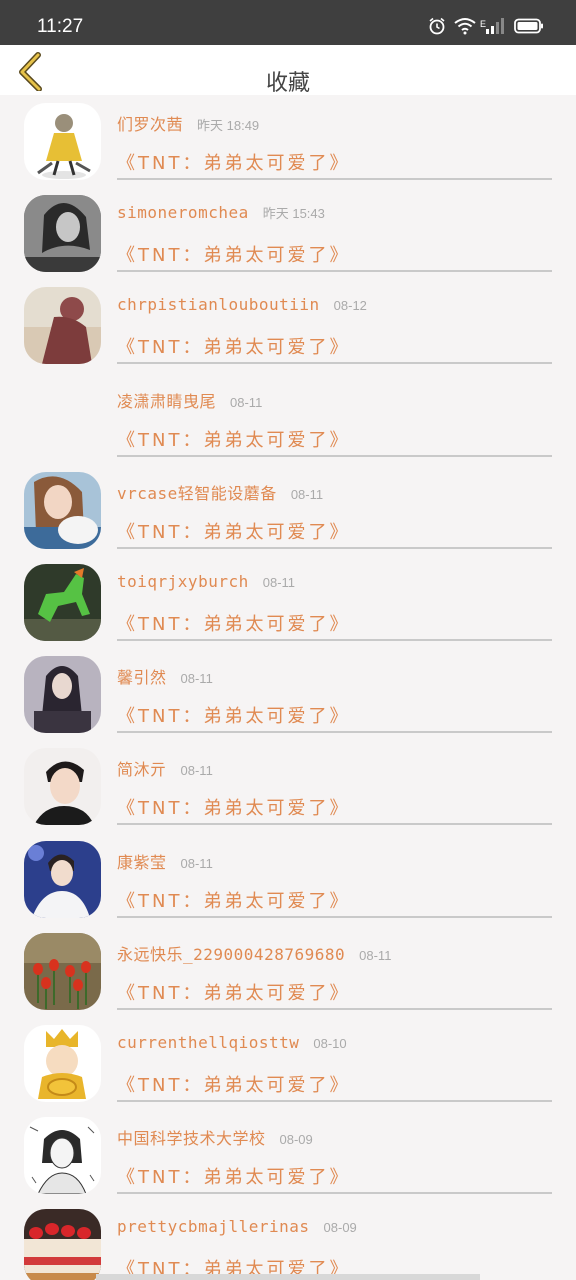 This screenshot has width=576, height=1280. I want to click on user-name: 简沐亓, so click(142, 770).